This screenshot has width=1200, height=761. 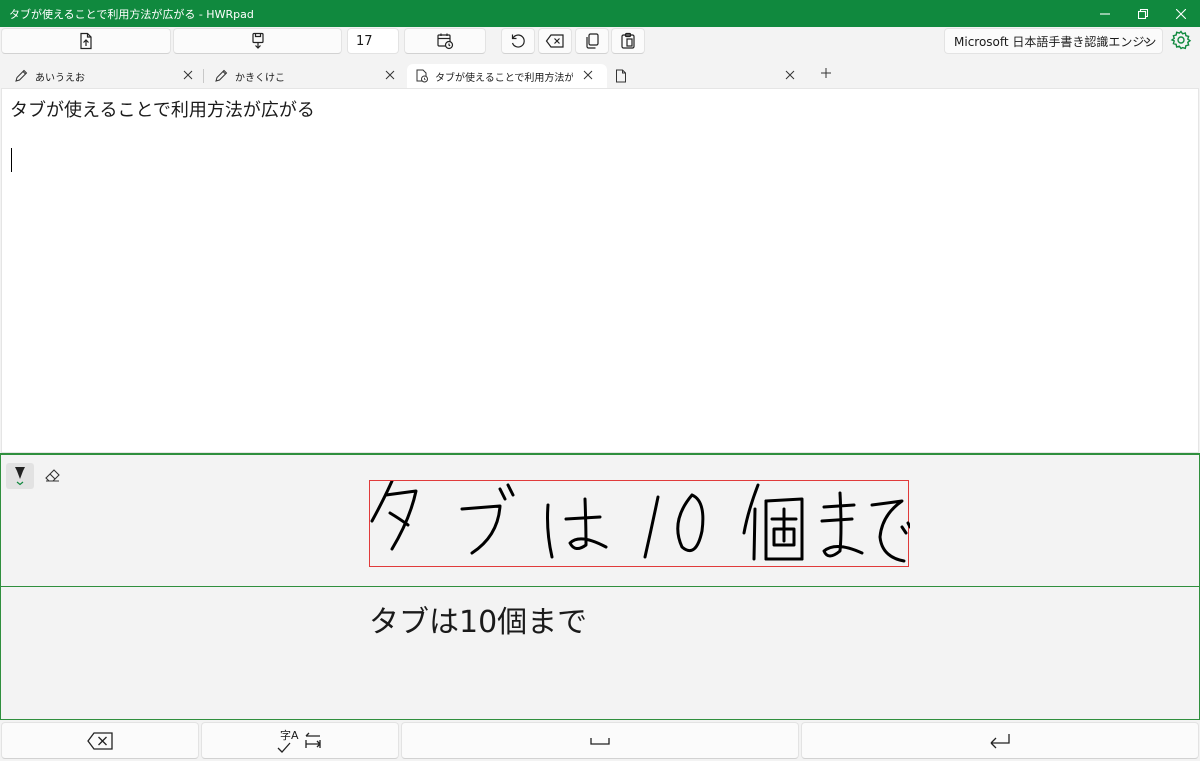 I want to click on pen-tool-button, so click(x=20, y=476).